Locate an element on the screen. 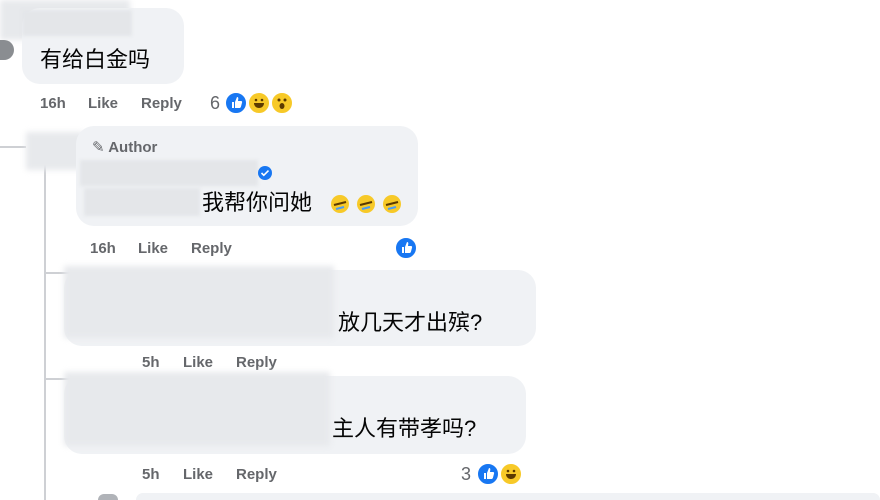  blurred-text is located at coordinates (142, 202).